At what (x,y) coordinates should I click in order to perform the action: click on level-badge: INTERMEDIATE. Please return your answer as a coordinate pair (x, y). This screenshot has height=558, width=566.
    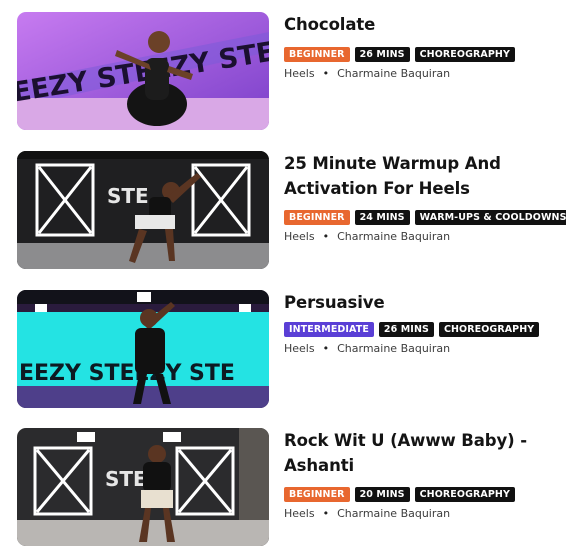
    Looking at the image, I should click on (329, 329).